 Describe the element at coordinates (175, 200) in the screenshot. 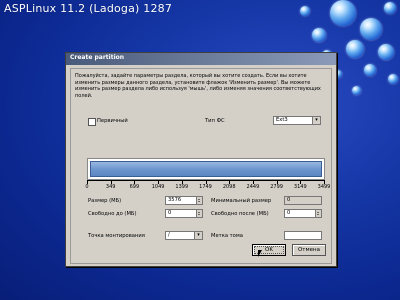

I see `size-value: 3576` at that location.